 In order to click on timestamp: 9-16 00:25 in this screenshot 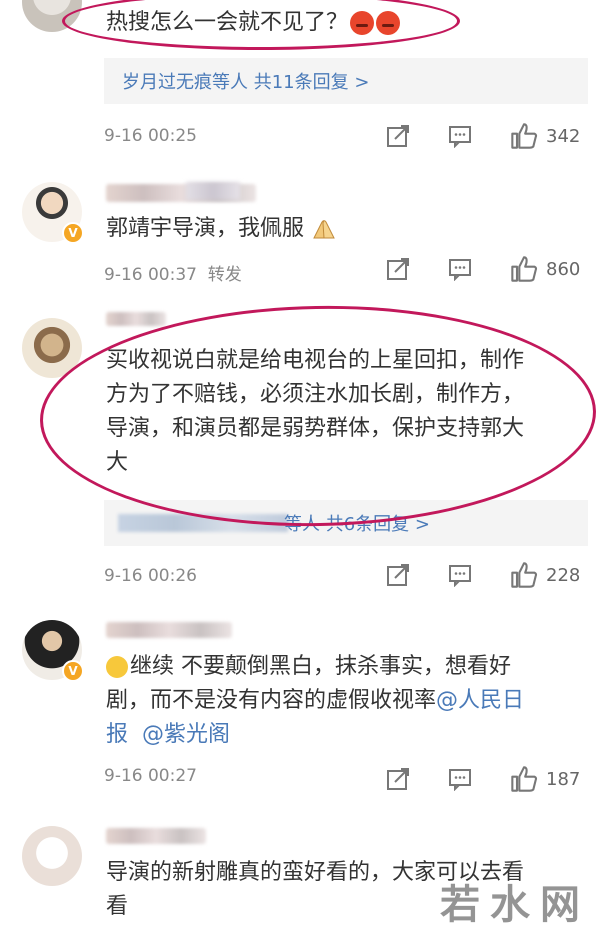, I will do `click(150, 136)`.